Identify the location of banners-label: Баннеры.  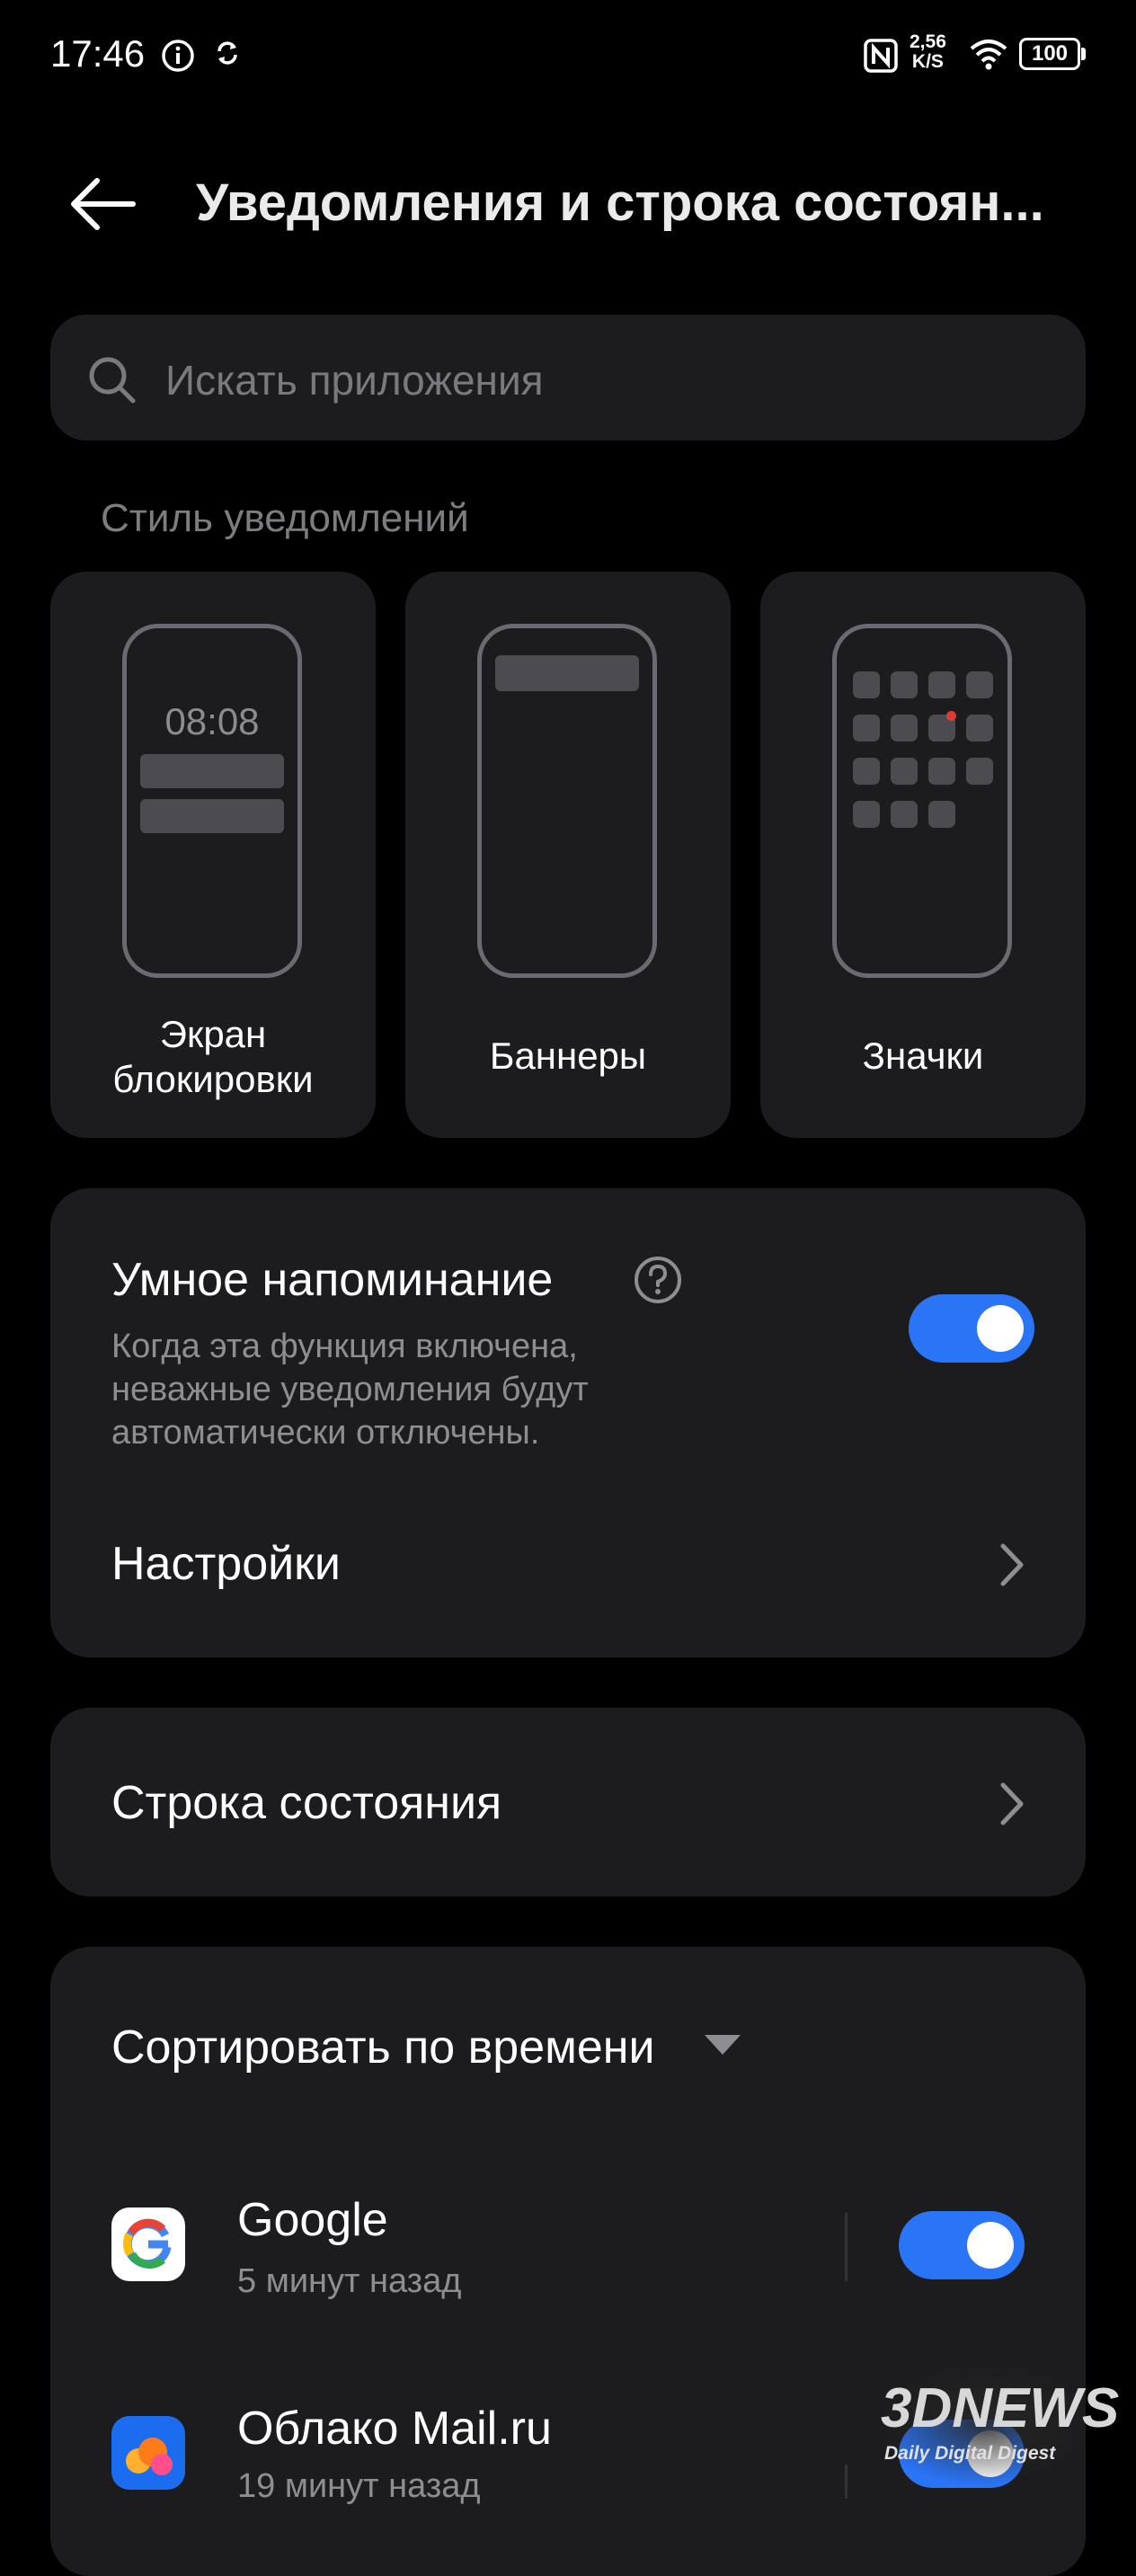
(568, 1056).